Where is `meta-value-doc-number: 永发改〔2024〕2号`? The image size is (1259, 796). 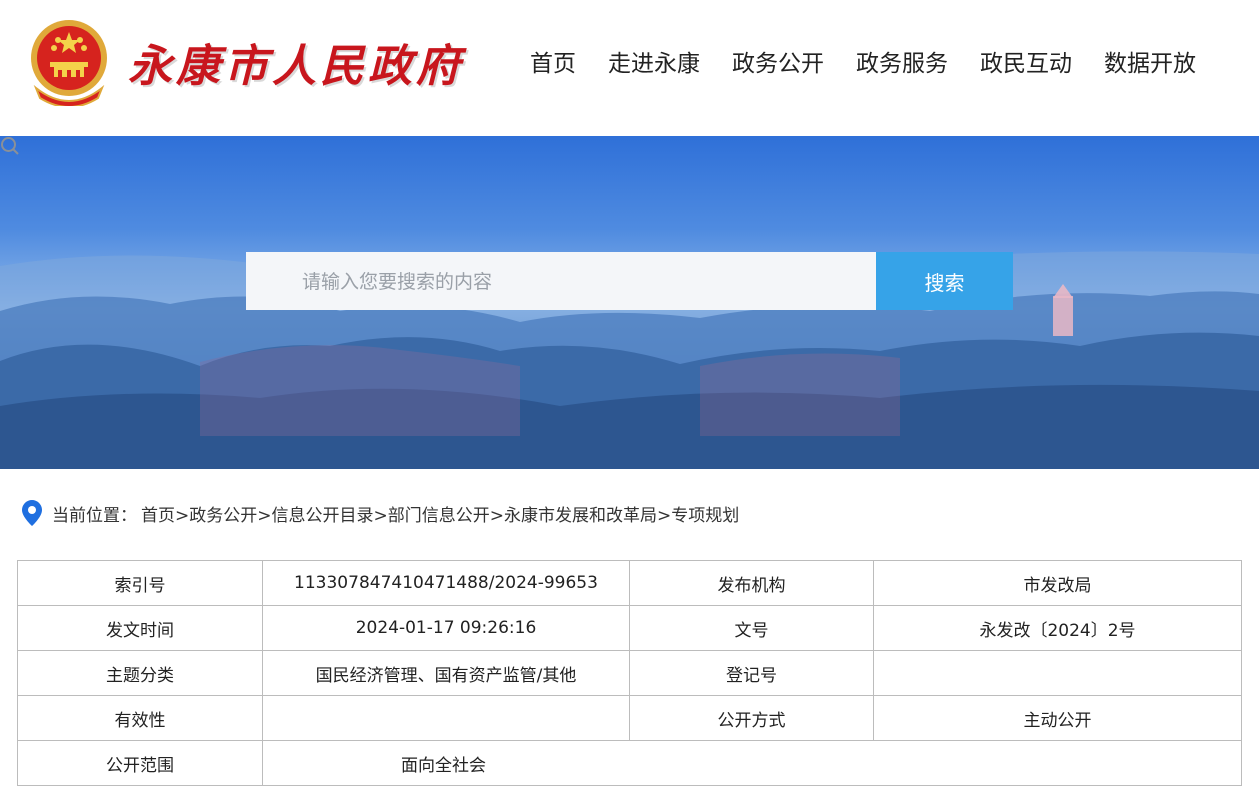
meta-value-doc-number: 永发改〔2024〕2号 is located at coordinates (1057, 628).